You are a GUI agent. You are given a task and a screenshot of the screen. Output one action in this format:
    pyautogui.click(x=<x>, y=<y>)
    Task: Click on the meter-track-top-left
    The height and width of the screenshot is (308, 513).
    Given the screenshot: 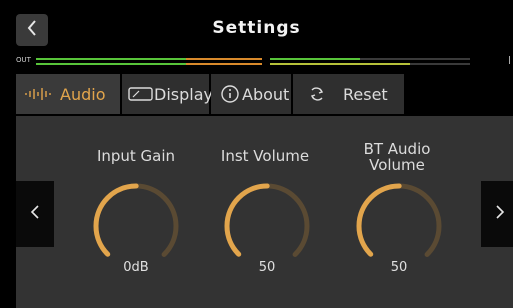 What is the action you would take?
    pyautogui.click(x=149, y=59)
    